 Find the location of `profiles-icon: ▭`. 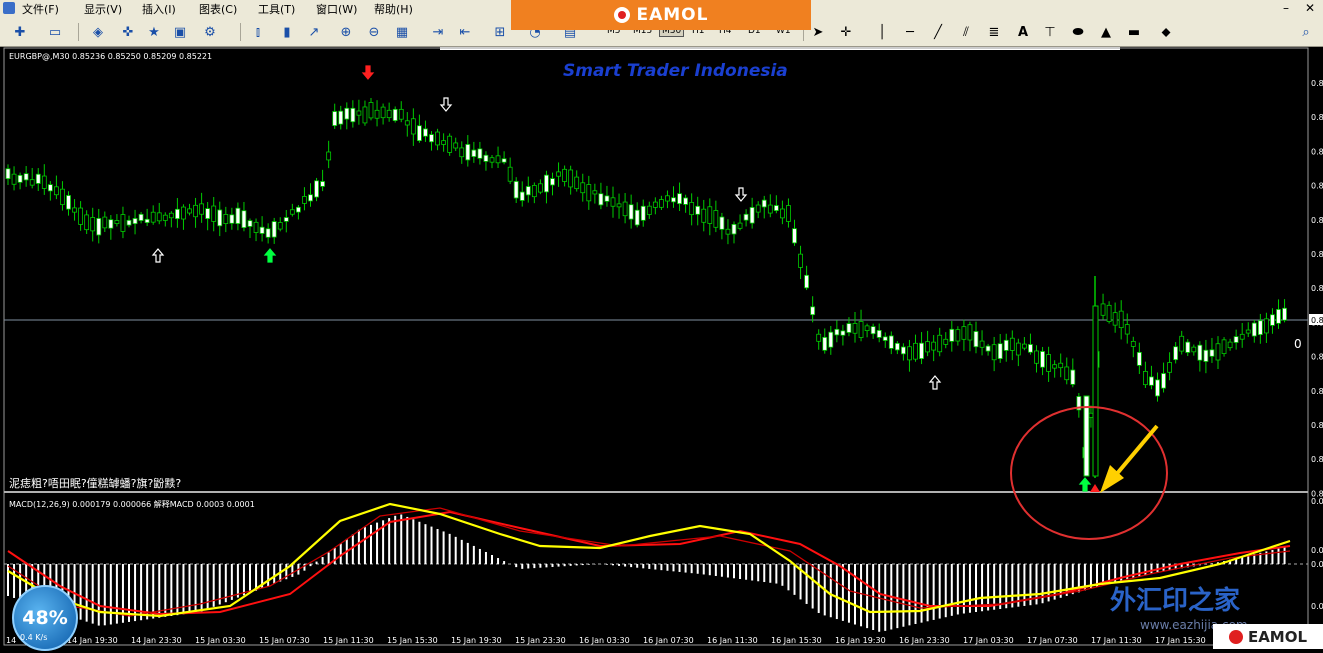

profiles-icon: ▭ is located at coordinates (55, 32).